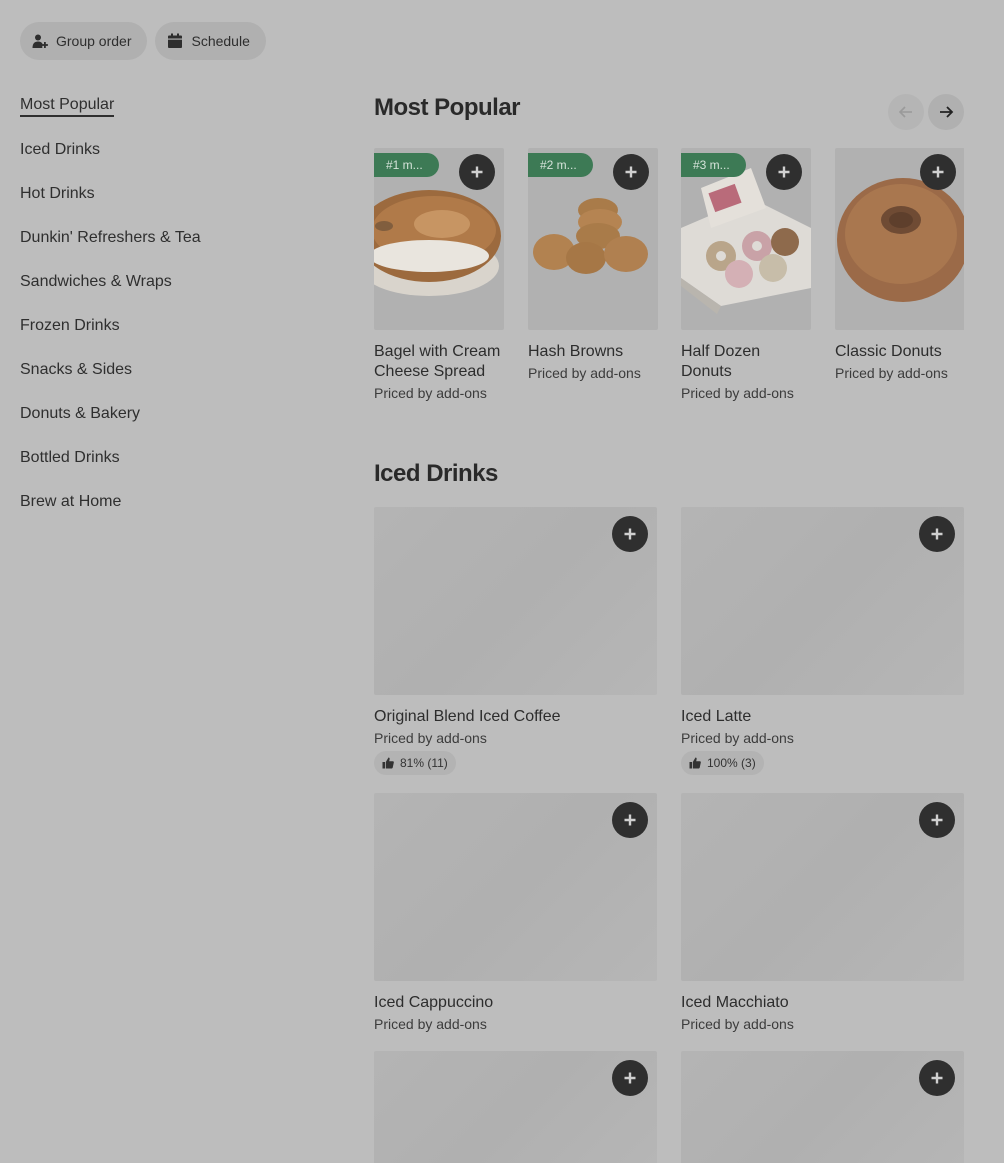 This screenshot has width=1004, height=1163. What do you see at coordinates (40, 41) in the screenshot?
I see `add-person-icon` at bounding box center [40, 41].